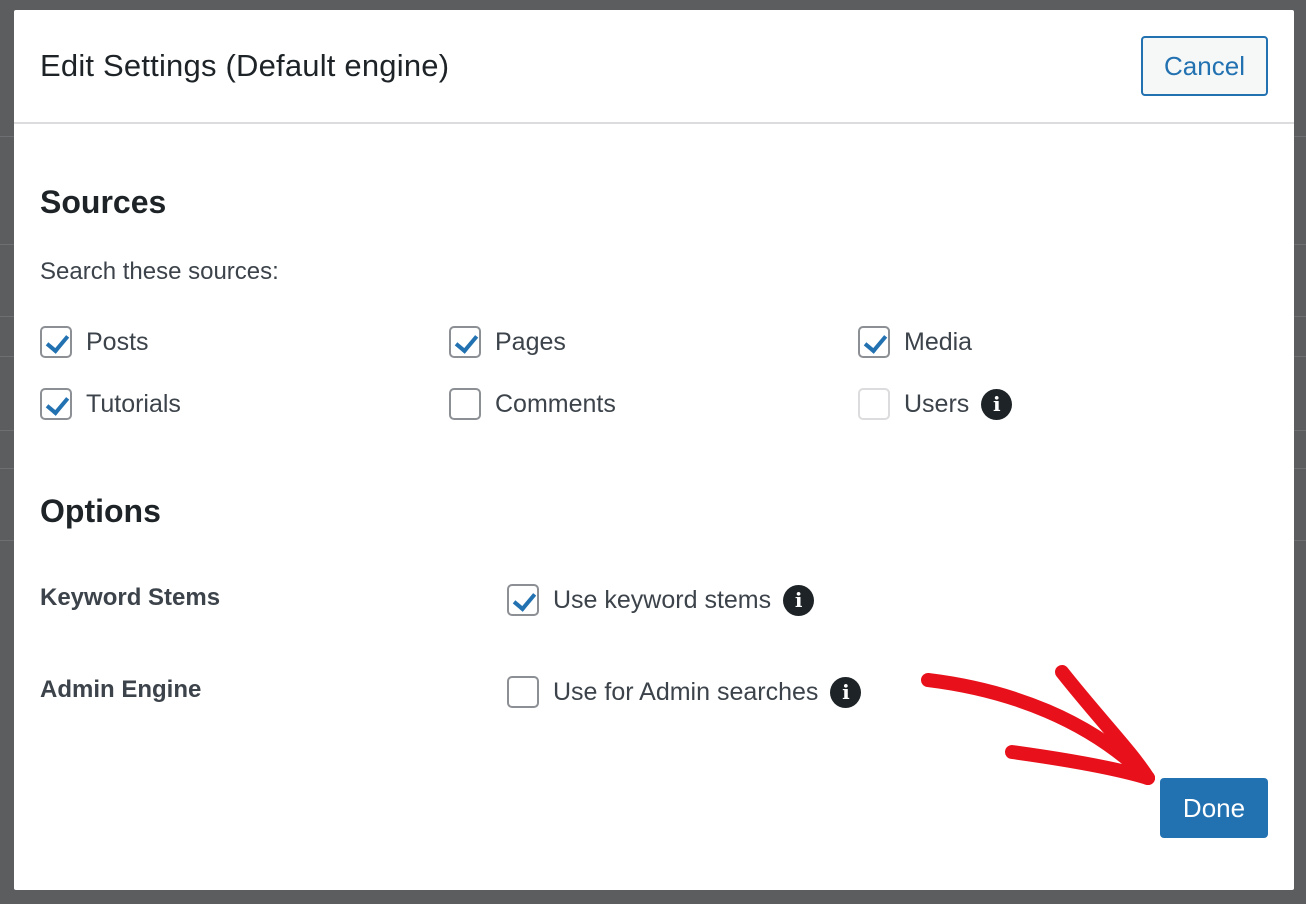  I want to click on source-label: Users, so click(937, 403).